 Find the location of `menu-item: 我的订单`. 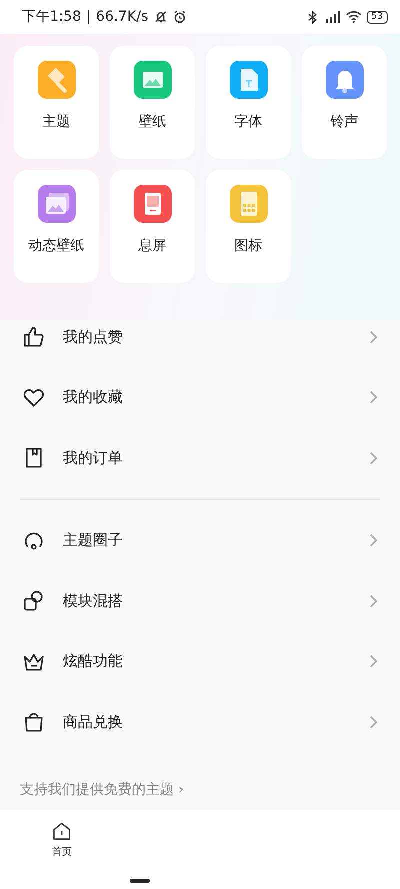

menu-item: 我的订单 is located at coordinates (200, 458).